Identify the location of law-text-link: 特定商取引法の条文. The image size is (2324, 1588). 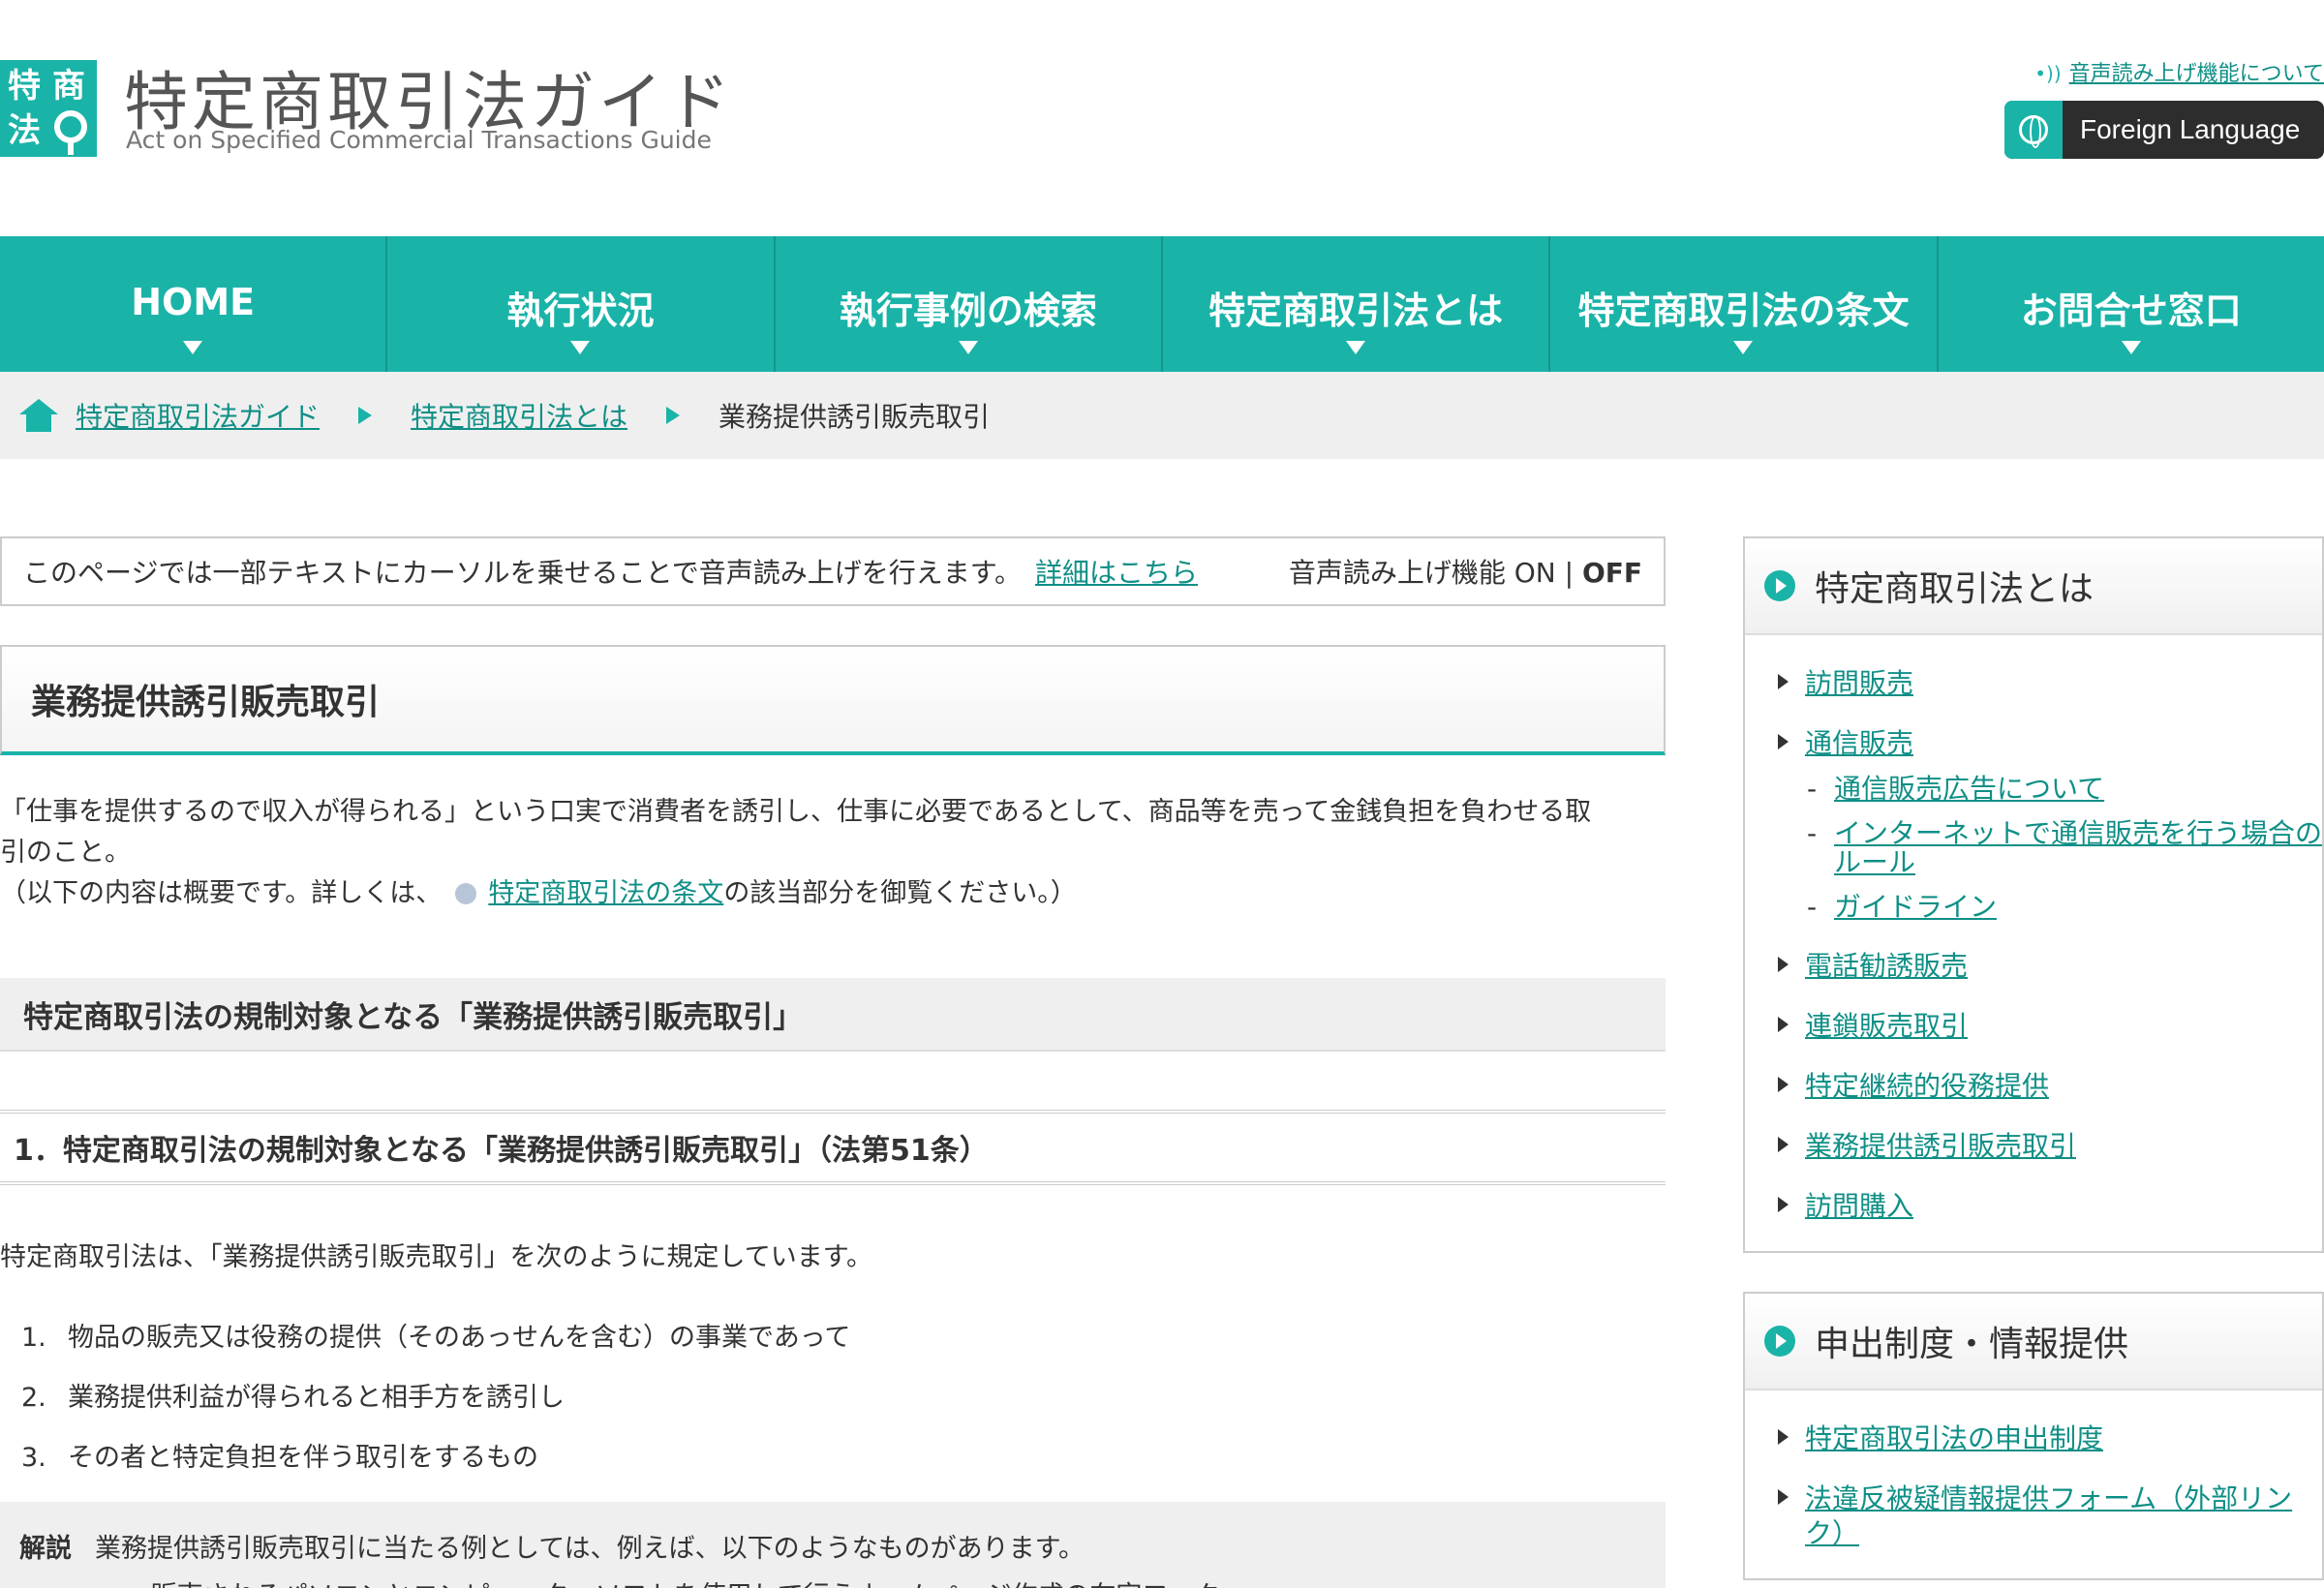
(605, 893).